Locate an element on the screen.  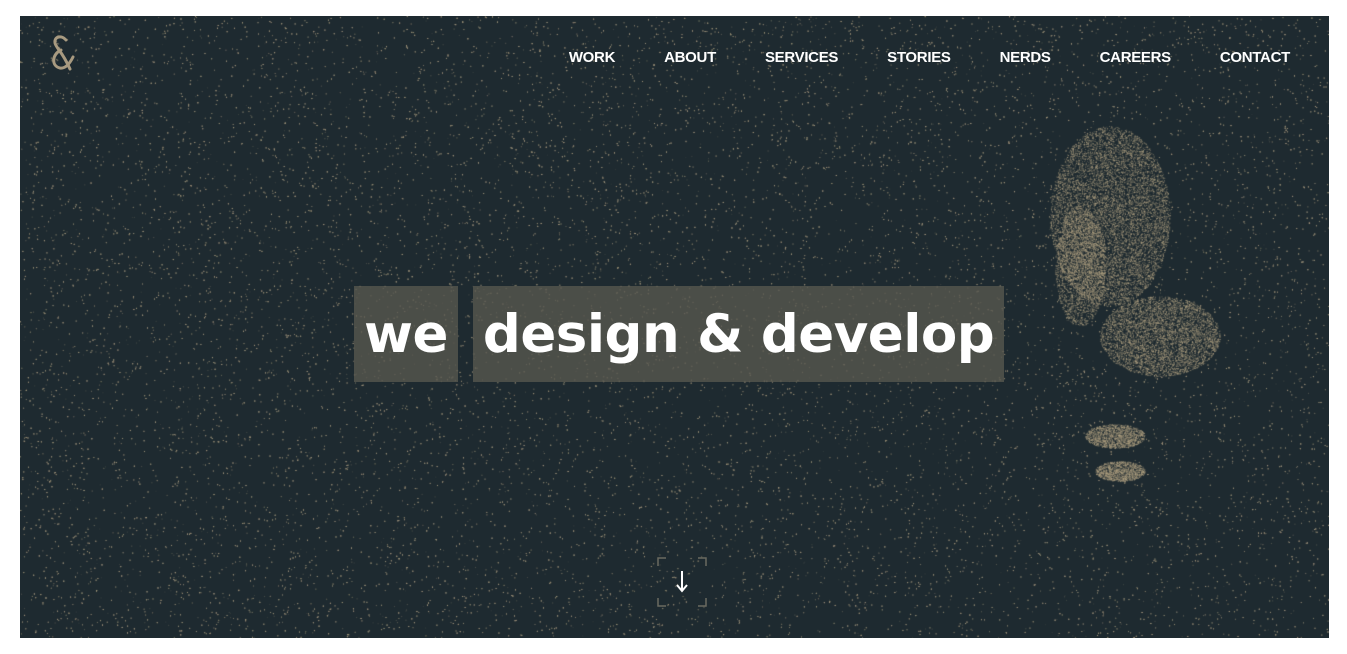
home-logo-link is located at coordinates (63, 53).